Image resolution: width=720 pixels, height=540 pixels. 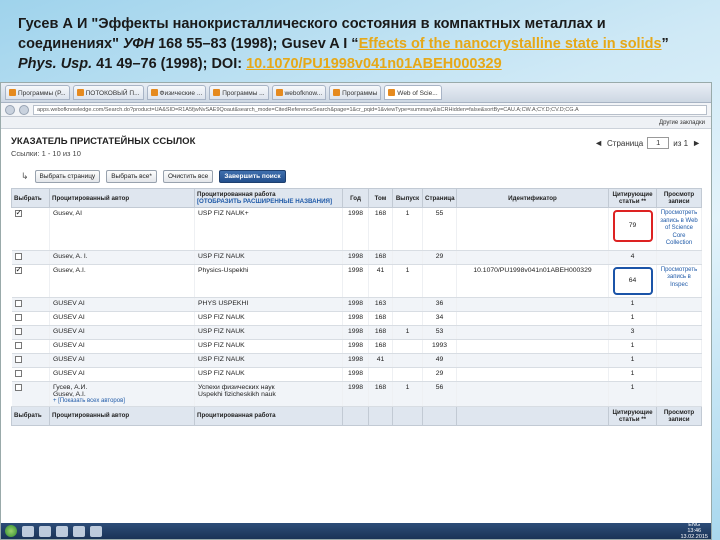 I want to click on select-page-button: Выбрать страницу, so click(x=67, y=176).